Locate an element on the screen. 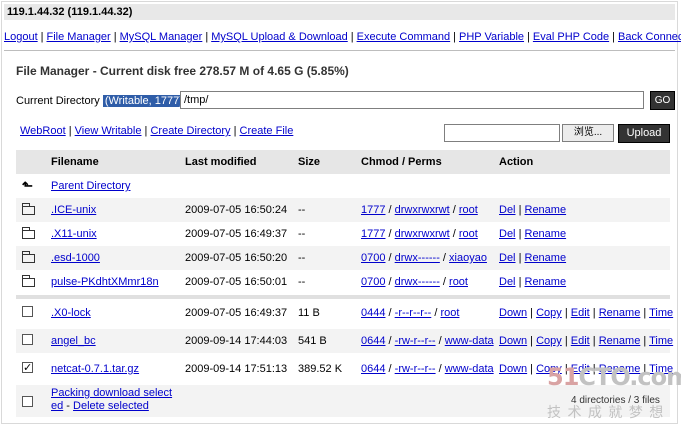 This screenshot has width=681, height=427. file-name-link: .X0-lock is located at coordinates (71, 313).